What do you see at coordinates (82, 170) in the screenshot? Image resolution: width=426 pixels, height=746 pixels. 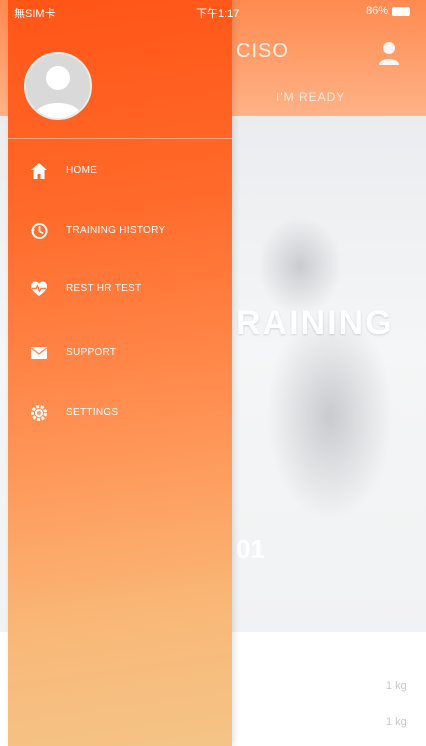 I see `menu-item-label: HOME` at bounding box center [82, 170].